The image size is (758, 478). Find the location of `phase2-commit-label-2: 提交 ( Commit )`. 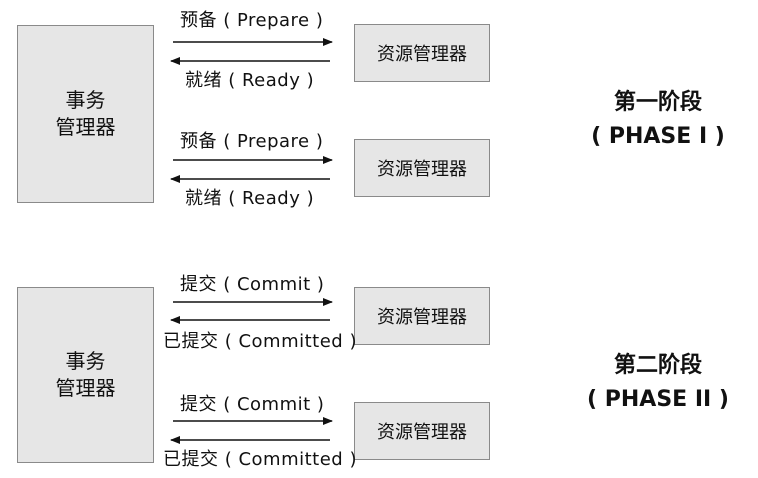

phase2-commit-label-2: 提交 ( Commit ) is located at coordinates (252, 404).